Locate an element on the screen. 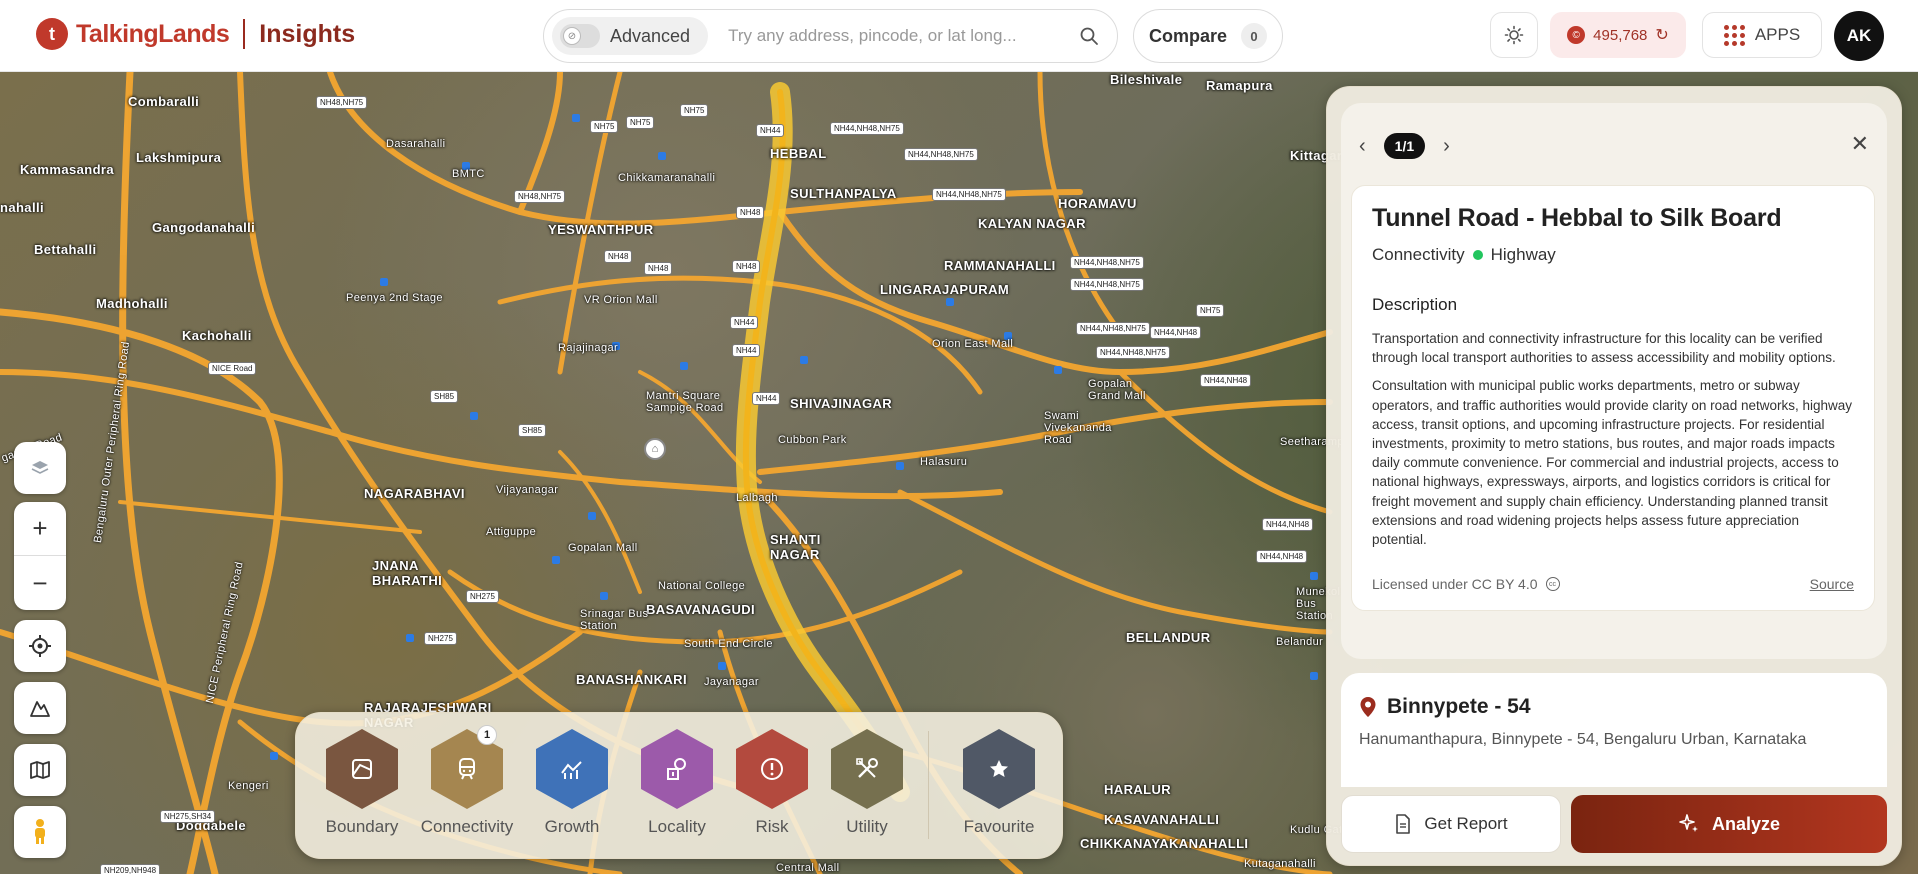 This screenshot has width=1918, height=874. app-logo: t TalkingLands Insights is located at coordinates (195, 34).